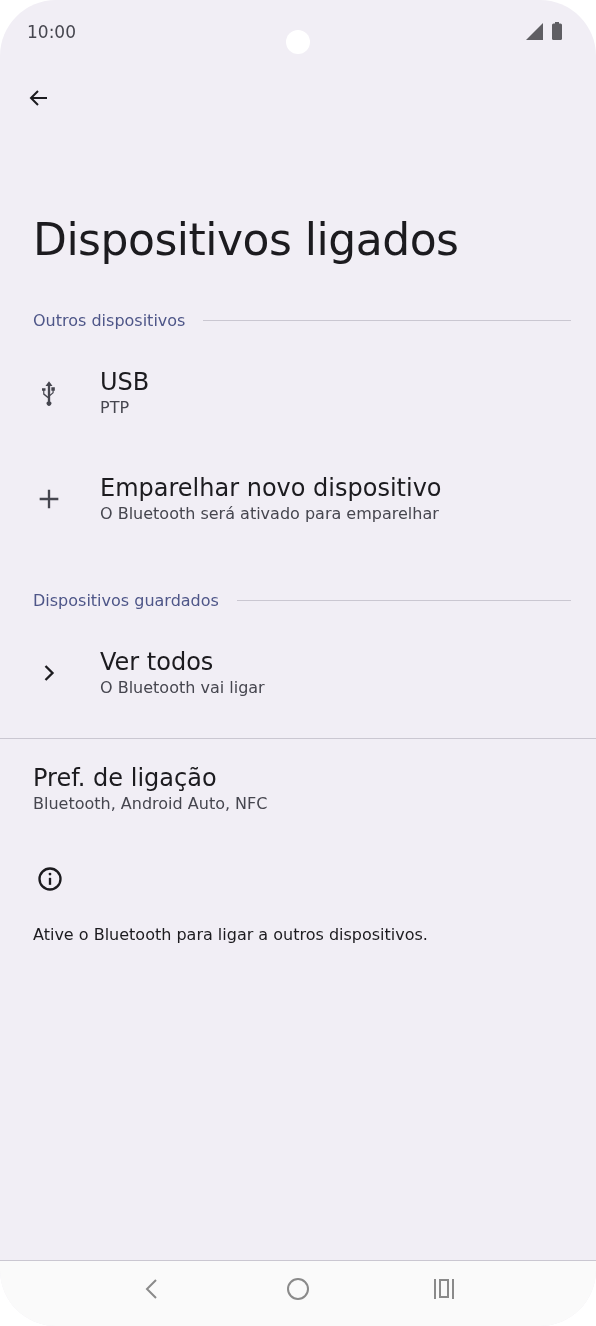 The image size is (596, 1326). Describe the element at coordinates (51, 32) in the screenshot. I see `status-time: 10:00` at that location.